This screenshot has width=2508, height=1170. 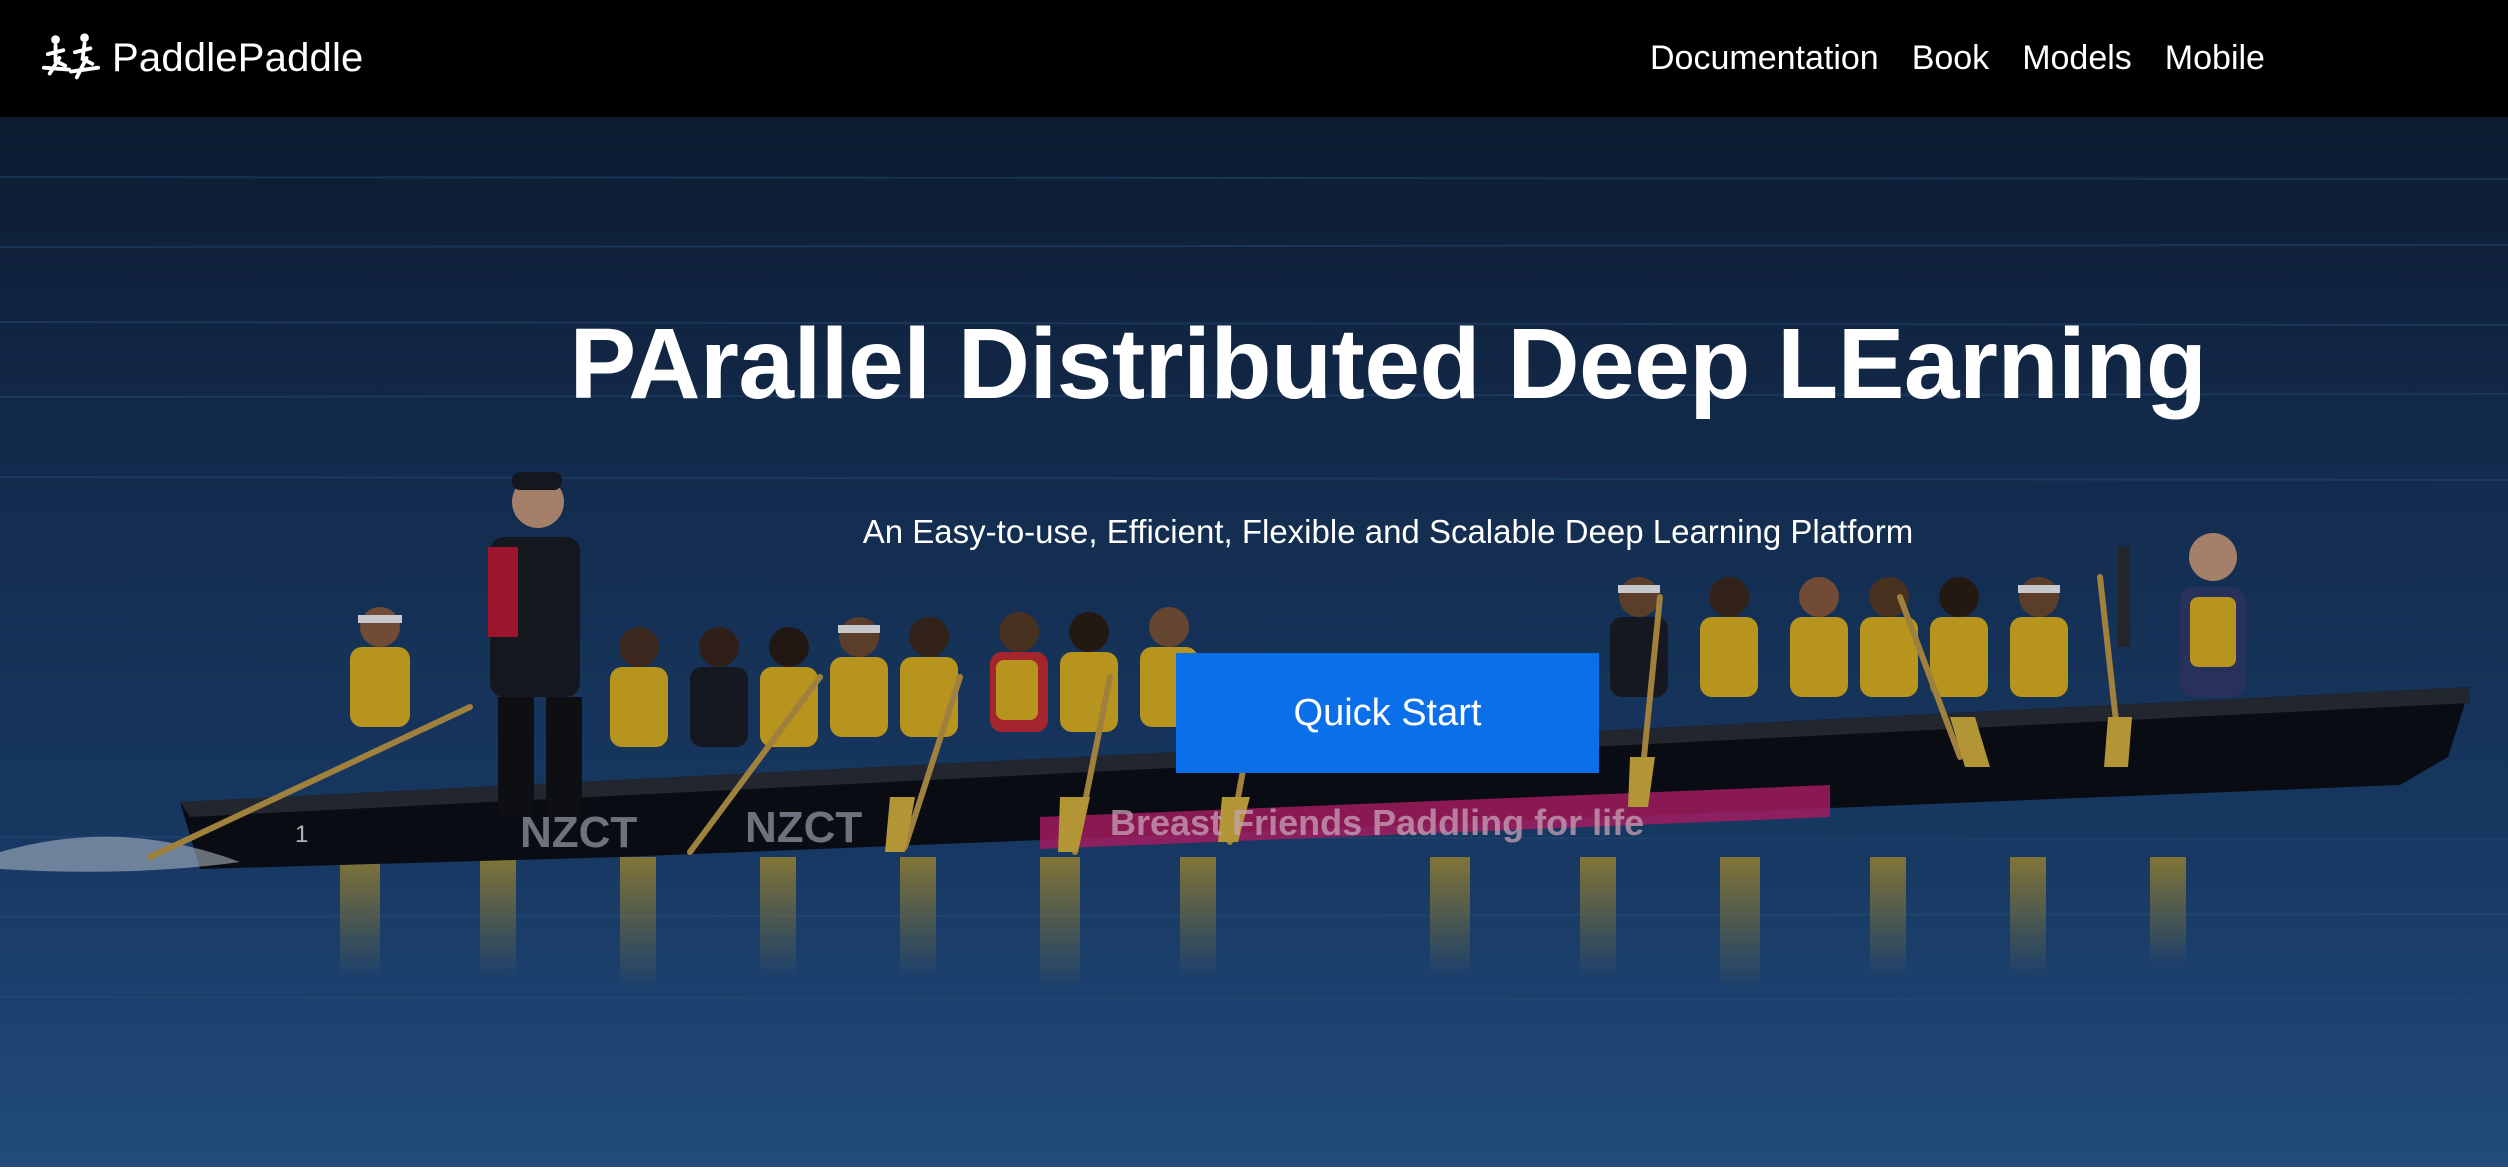 I want to click on brand-link: PaddlePaddle, so click(x=203, y=58).